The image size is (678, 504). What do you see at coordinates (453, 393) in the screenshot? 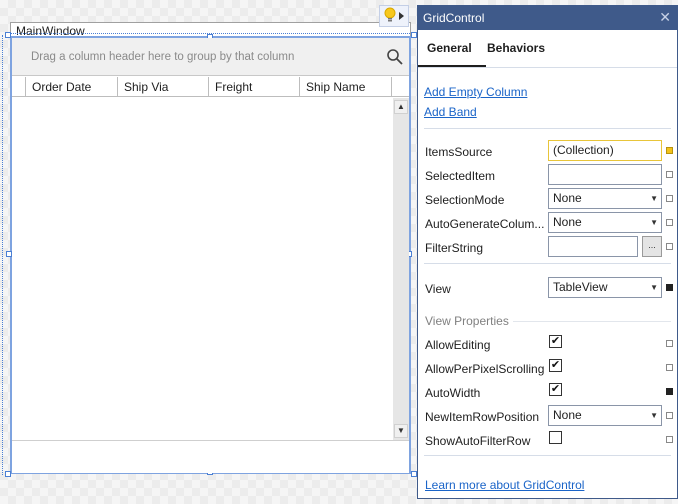
I see `property-label-autowidth: AutoWidth` at bounding box center [453, 393].